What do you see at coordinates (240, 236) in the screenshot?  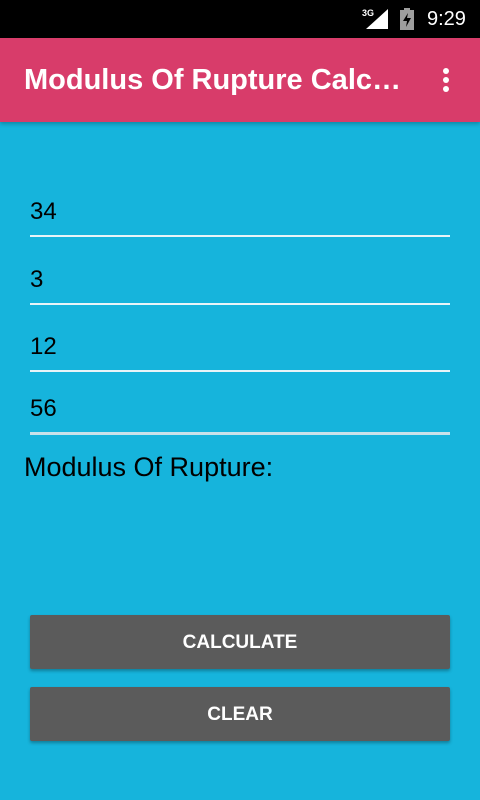 I see `input-1-underline` at bounding box center [240, 236].